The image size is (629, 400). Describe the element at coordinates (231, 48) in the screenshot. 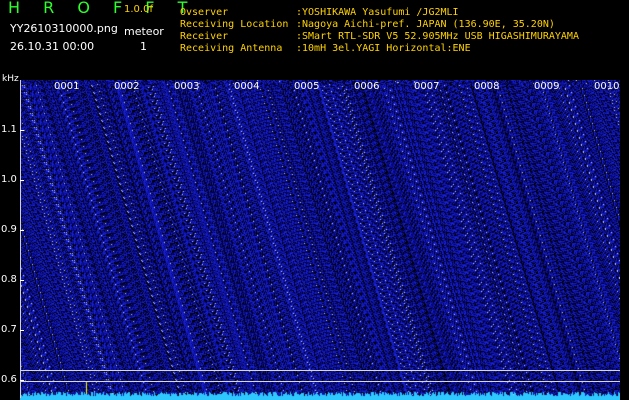

I see `info-antenna-key: Receiving Antenna` at that location.